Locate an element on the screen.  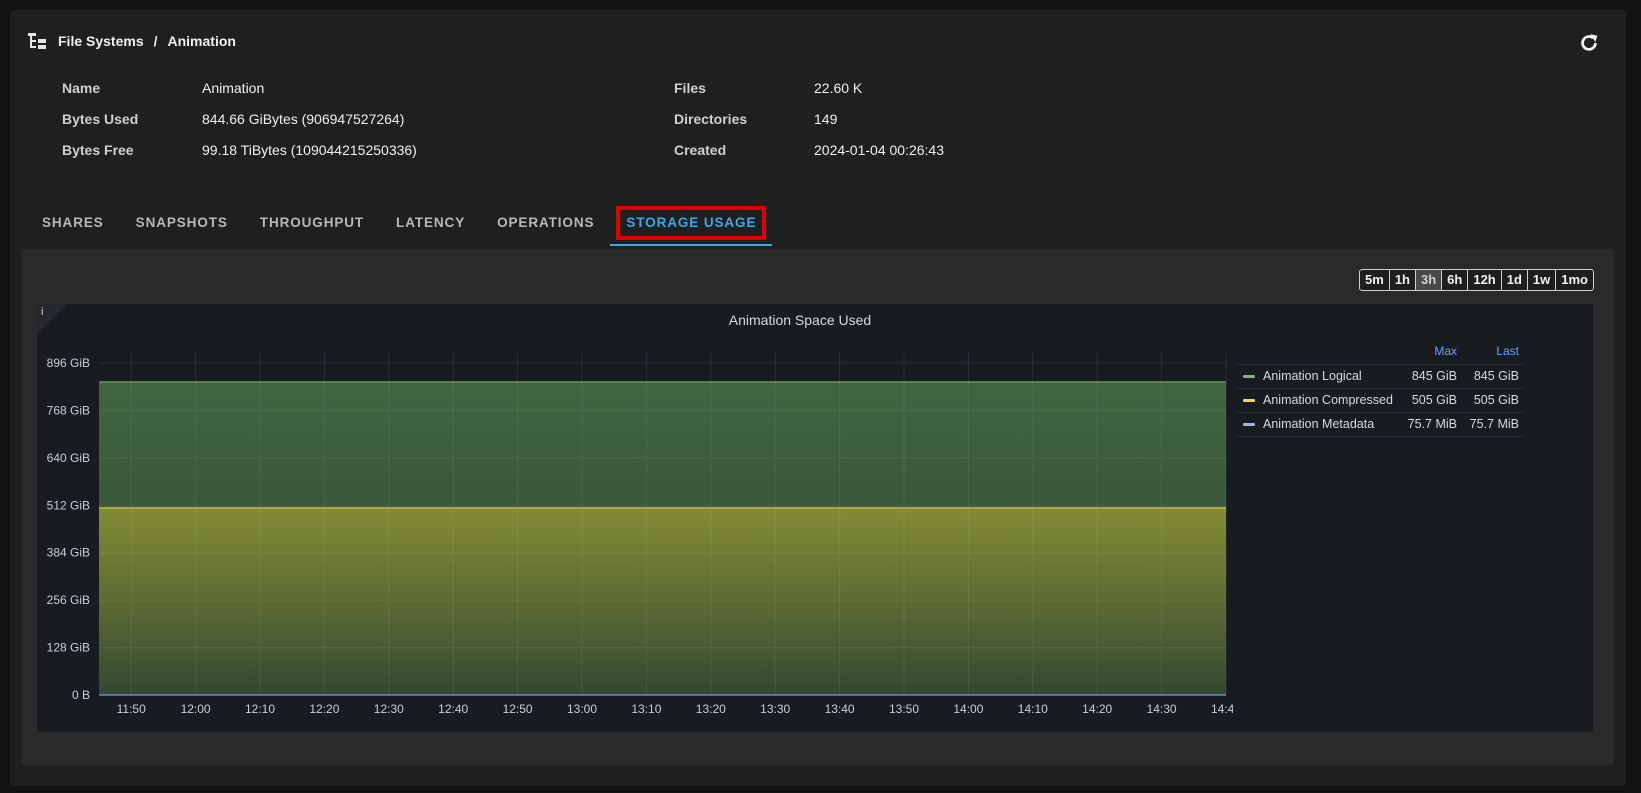
y-tick-label: 640 GiB is located at coordinates (68, 458).